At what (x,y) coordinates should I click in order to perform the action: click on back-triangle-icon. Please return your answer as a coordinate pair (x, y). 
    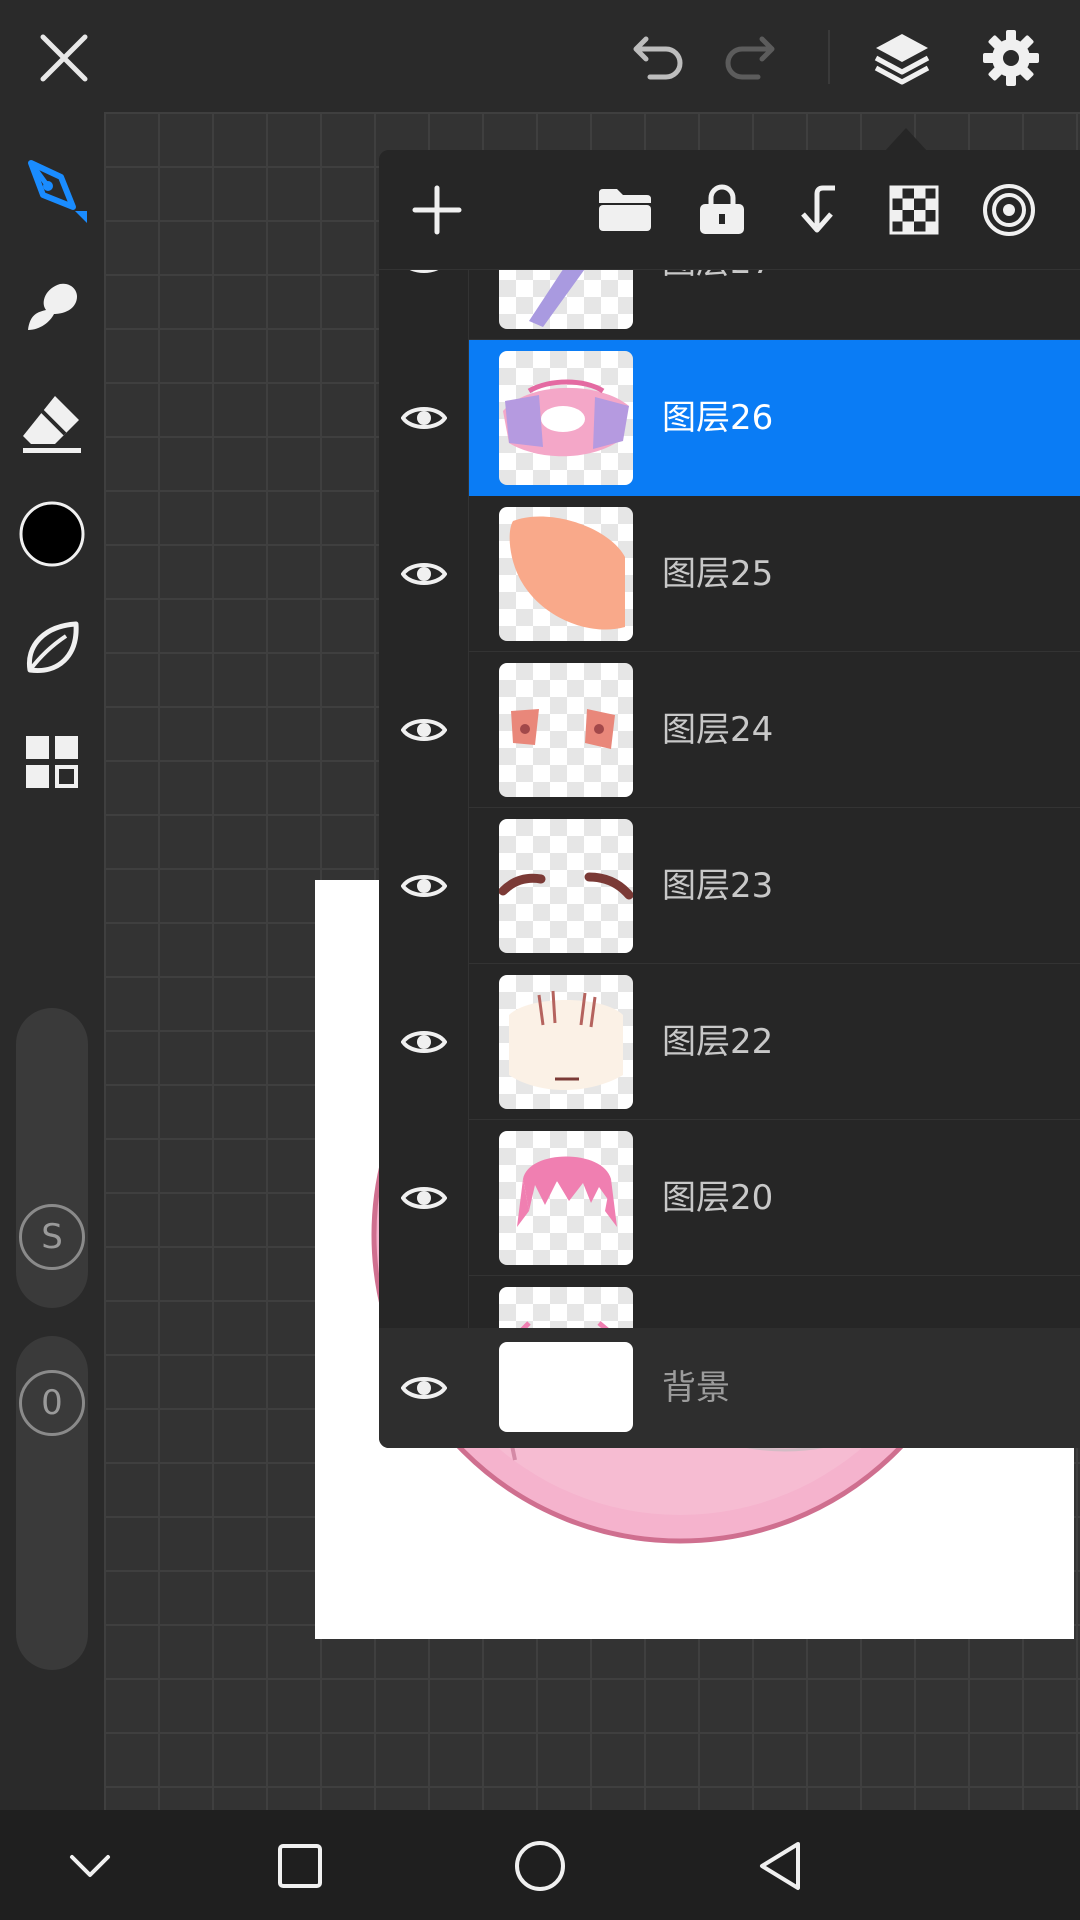
    Looking at the image, I should click on (780, 1866).